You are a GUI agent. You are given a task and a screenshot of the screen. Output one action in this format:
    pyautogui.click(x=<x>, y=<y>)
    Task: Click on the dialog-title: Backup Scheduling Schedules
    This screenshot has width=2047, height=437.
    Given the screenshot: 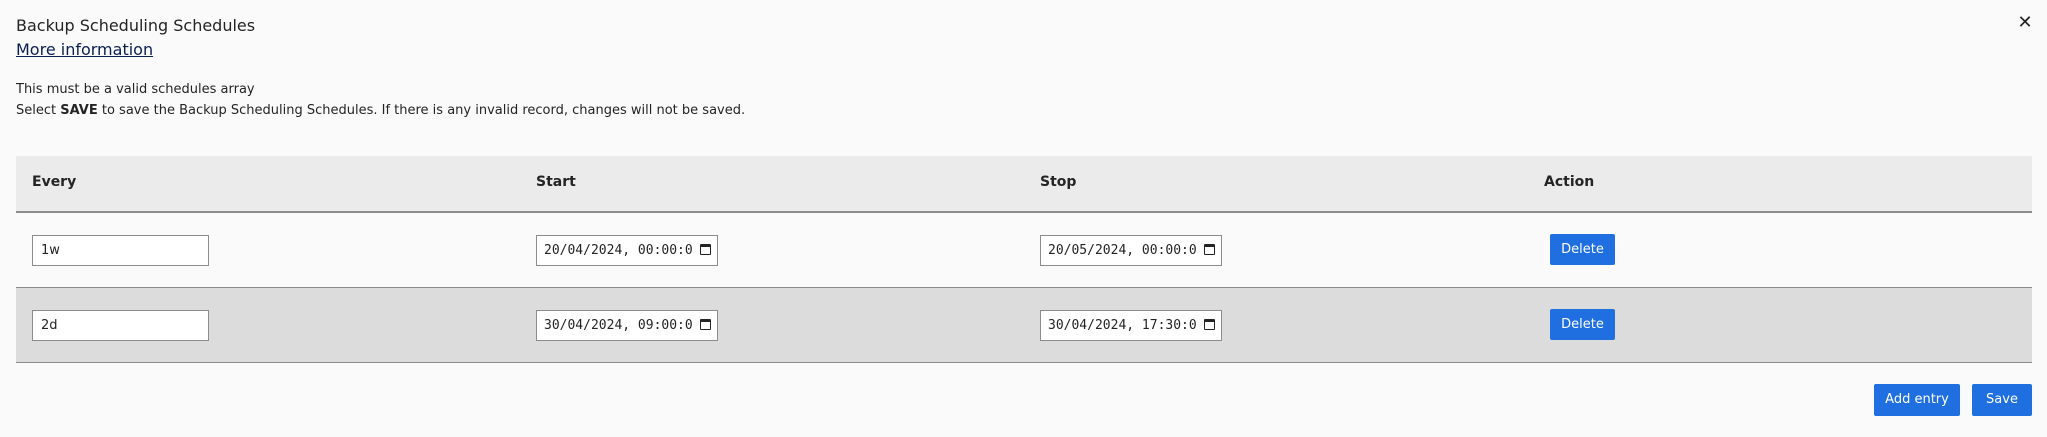 What is the action you would take?
    pyautogui.click(x=136, y=25)
    